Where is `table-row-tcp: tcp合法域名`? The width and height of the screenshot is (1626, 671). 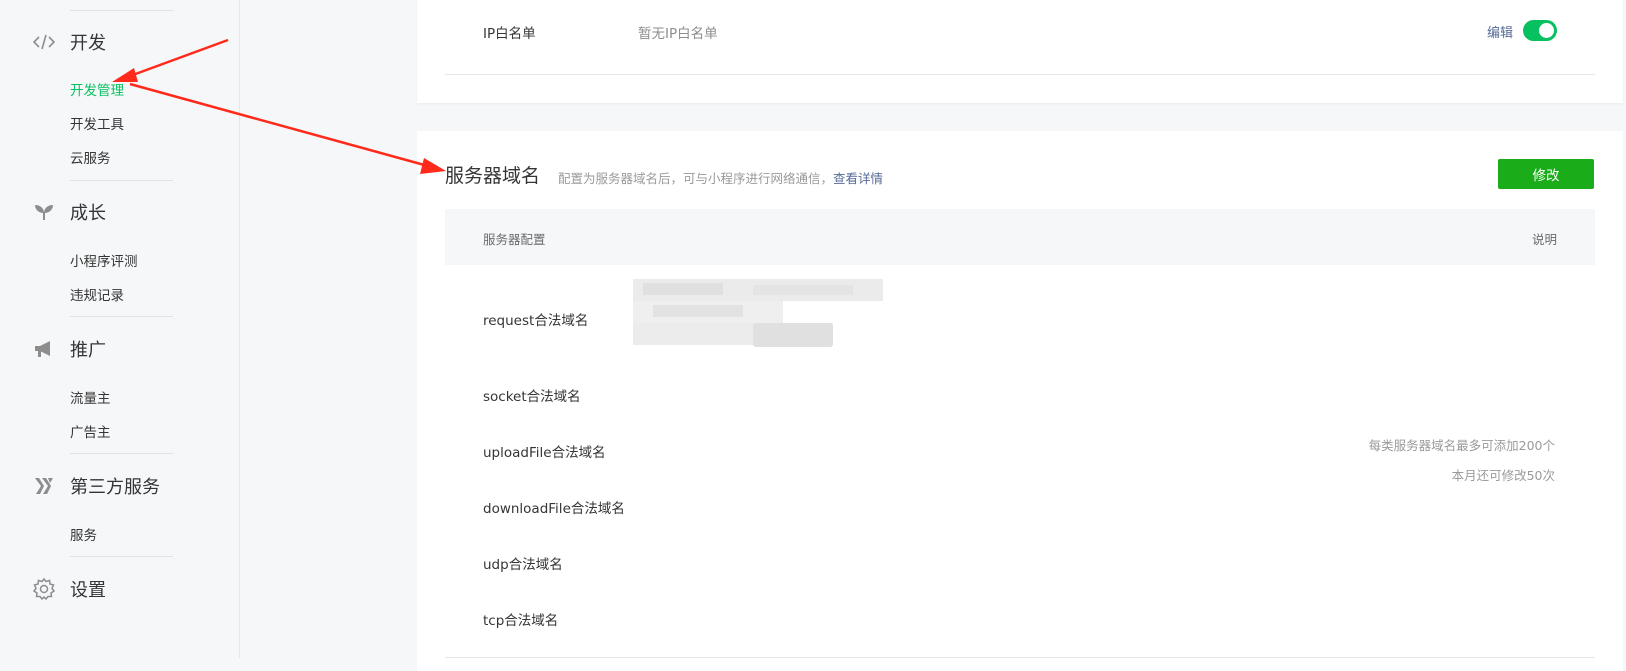 table-row-tcp: tcp合法域名 is located at coordinates (521, 621).